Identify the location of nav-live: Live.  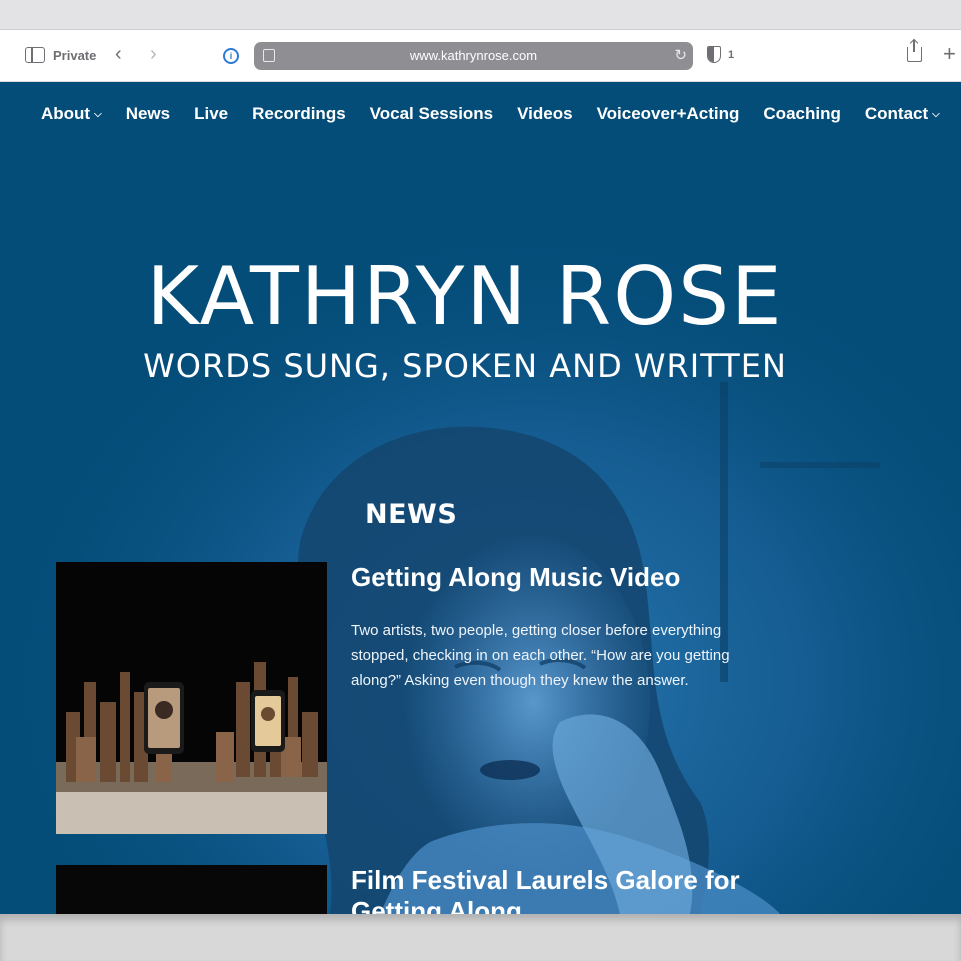
(211, 114).